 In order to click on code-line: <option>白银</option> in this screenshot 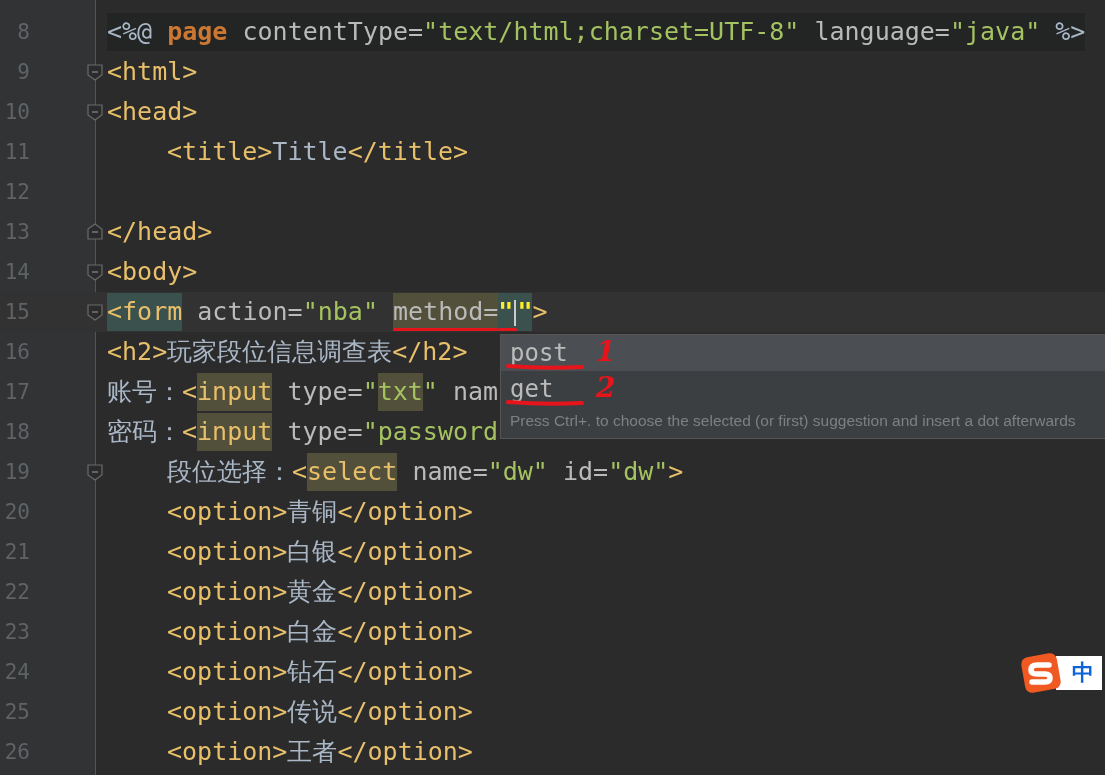, I will do `click(320, 552)`.